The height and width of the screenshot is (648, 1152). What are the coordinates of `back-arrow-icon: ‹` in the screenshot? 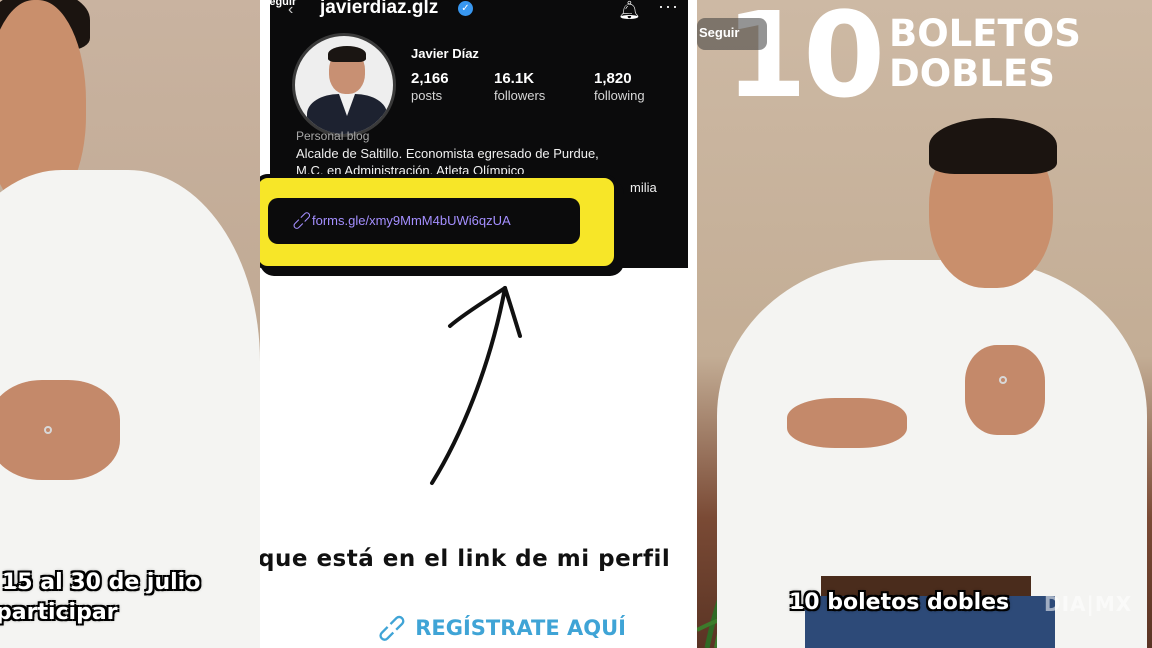 It's located at (290, 10).